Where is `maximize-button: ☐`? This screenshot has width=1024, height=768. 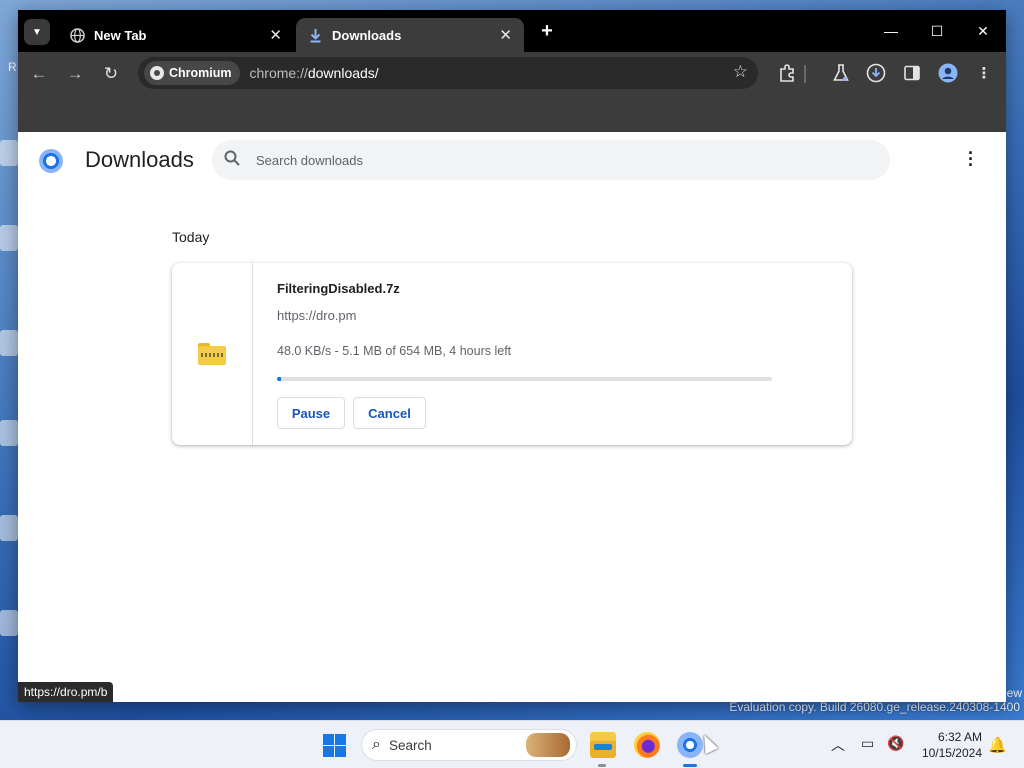
maximize-button: ☐ is located at coordinates (937, 31).